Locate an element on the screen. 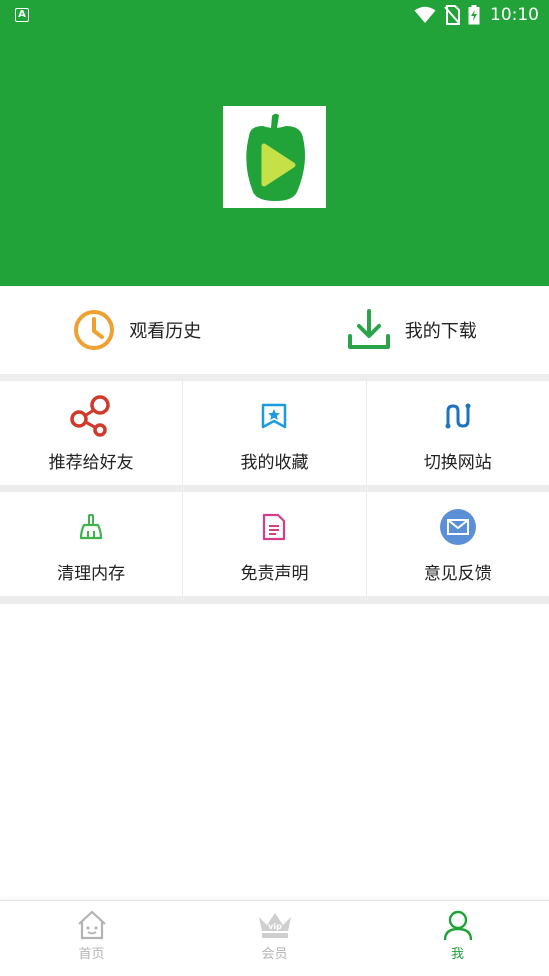 The width and height of the screenshot is (549, 976). tab-home: 首页 is located at coordinates (91, 938).